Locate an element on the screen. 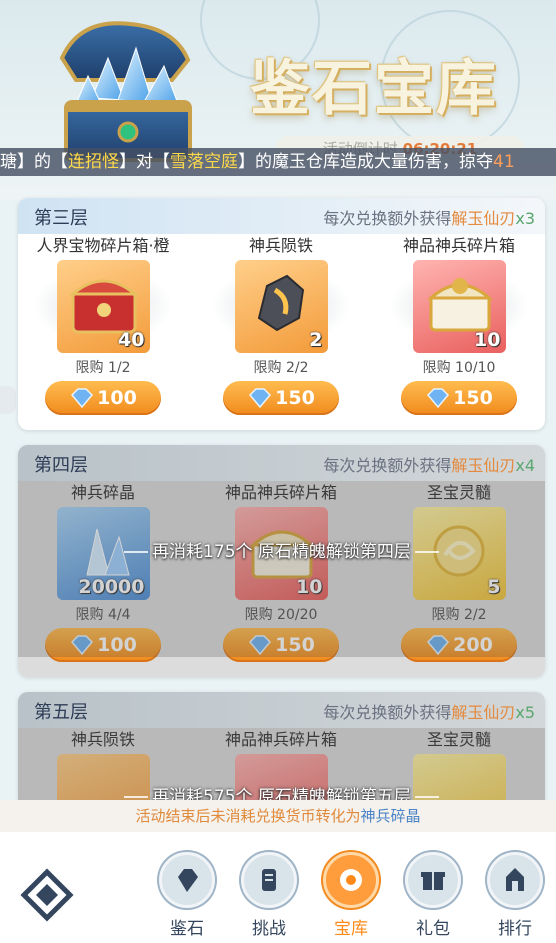  diamond-logo-icon is located at coordinates (47, 895).